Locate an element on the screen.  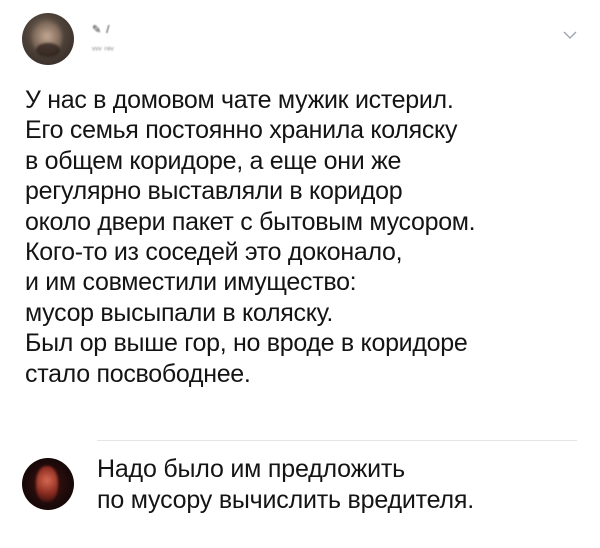
post-text-line: Его семья постоянно хранила коляску is located at coordinates (241, 130).